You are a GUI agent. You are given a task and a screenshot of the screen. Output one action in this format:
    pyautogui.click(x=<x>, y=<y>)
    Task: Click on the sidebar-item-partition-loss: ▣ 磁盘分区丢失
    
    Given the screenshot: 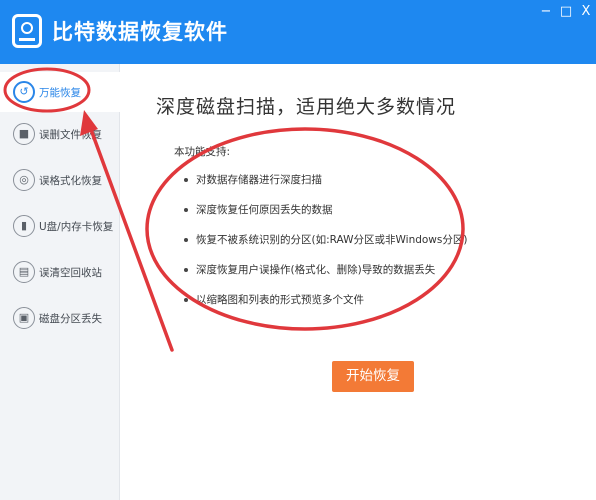 What is the action you would take?
    pyautogui.click(x=60, y=318)
    